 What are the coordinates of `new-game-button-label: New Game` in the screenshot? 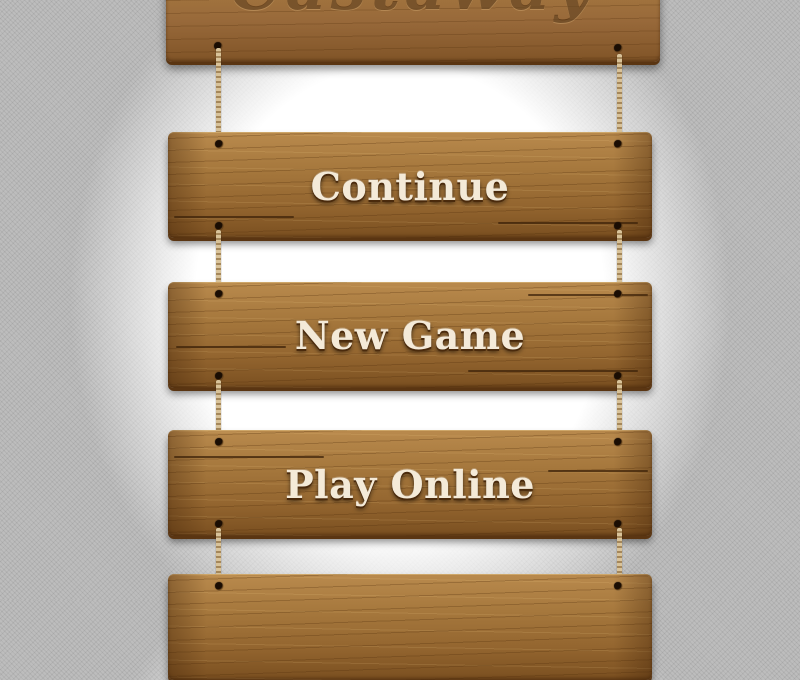 It's located at (410, 335).